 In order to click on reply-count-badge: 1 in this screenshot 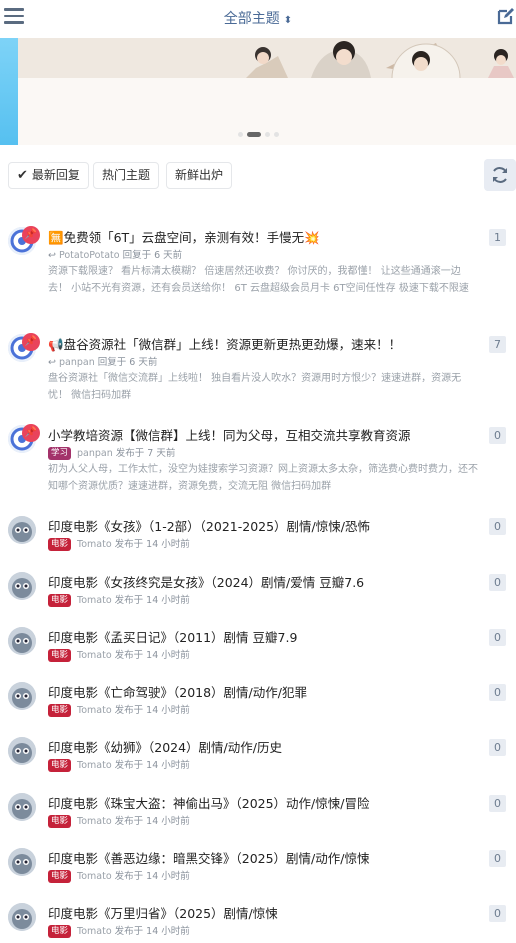, I will do `click(497, 237)`.